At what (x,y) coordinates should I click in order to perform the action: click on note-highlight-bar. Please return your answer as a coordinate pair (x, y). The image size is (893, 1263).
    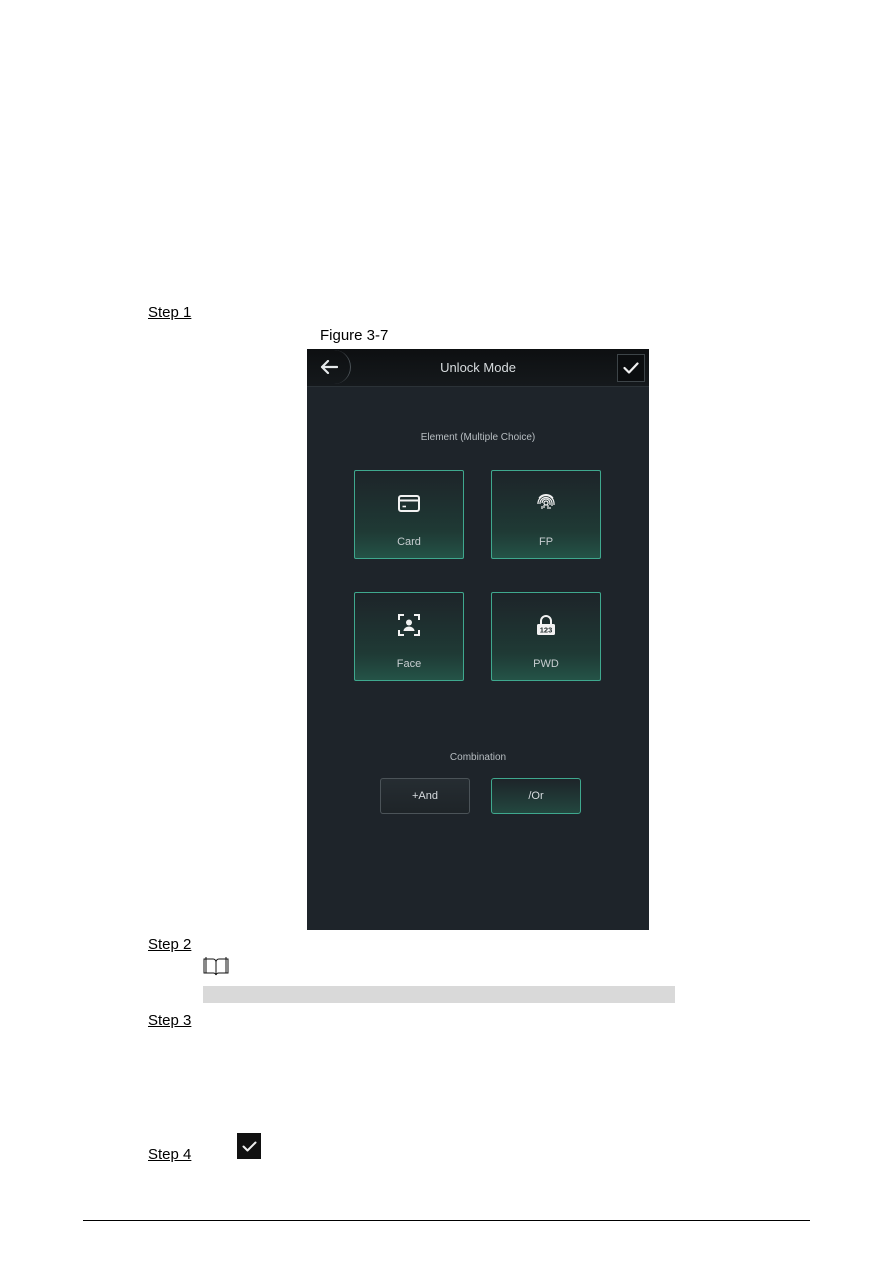
    Looking at the image, I should click on (439, 994).